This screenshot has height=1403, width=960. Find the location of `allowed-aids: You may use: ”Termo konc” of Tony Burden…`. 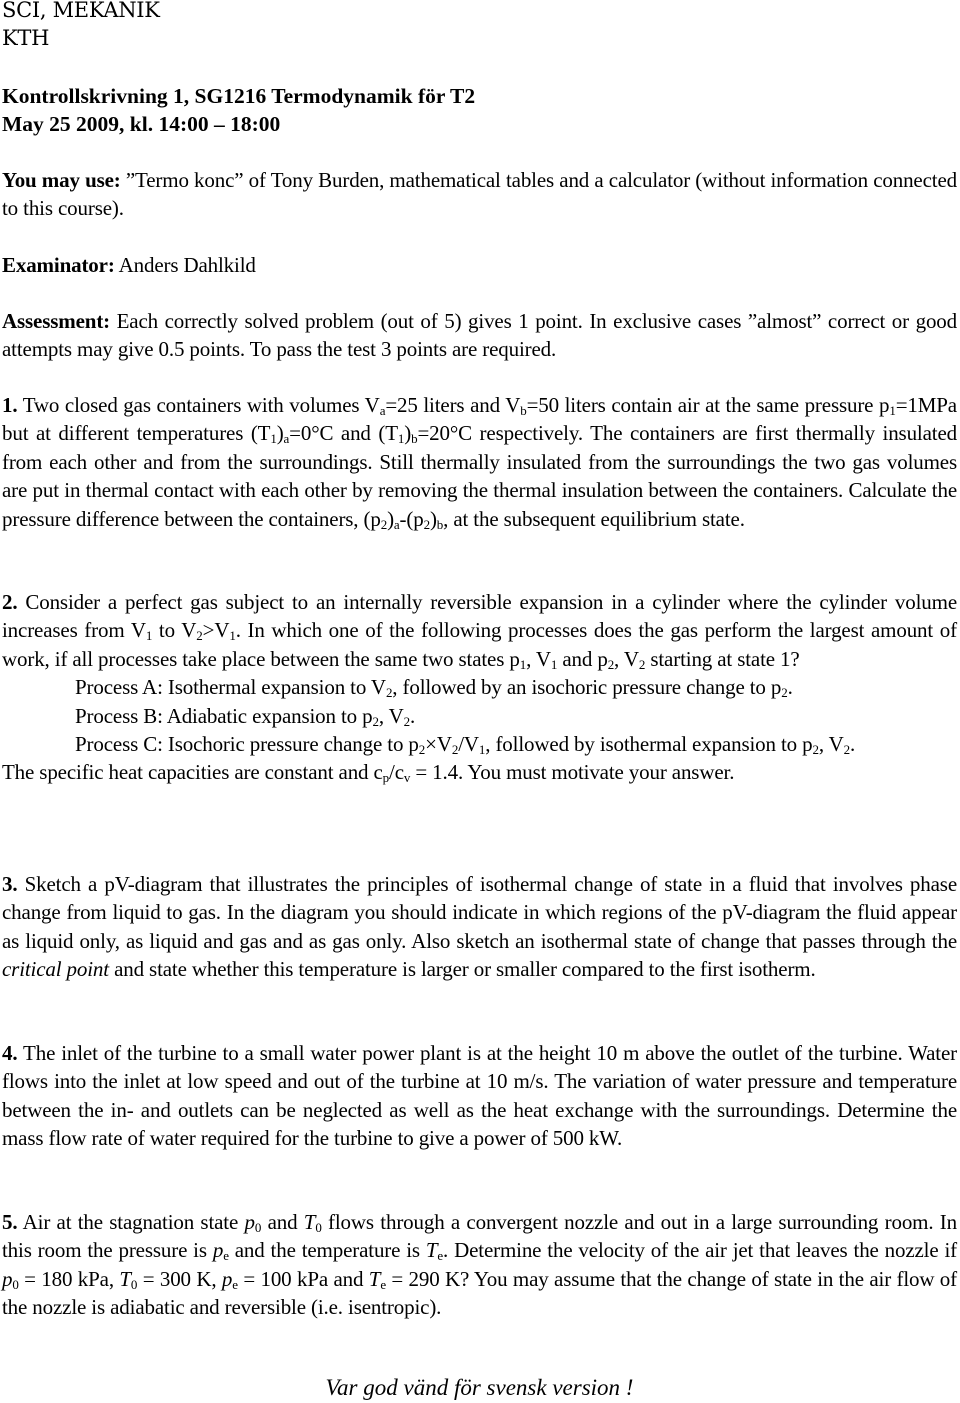

allowed-aids: You may use: ”Termo konc” of Tony Burden… is located at coordinates (479, 194).